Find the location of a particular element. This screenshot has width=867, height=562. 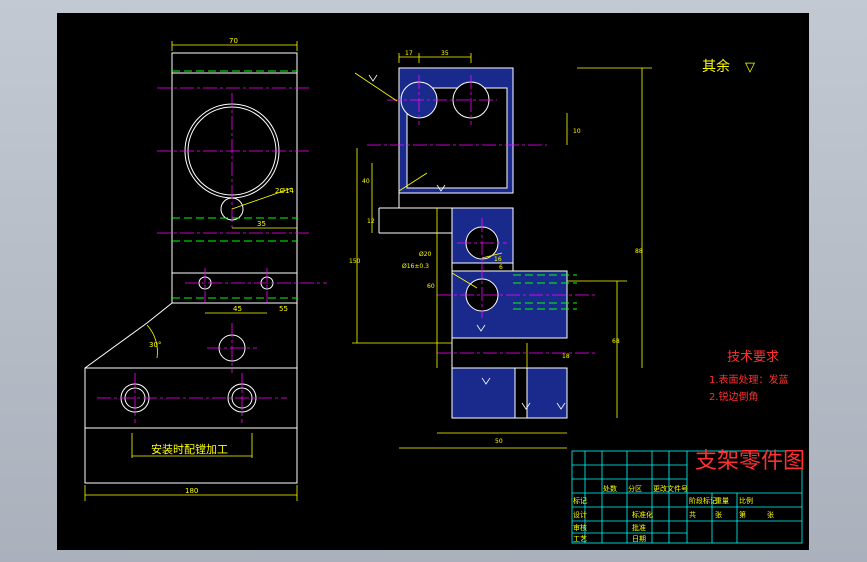

tb-label-2: 批准 is located at coordinates (639, 527).